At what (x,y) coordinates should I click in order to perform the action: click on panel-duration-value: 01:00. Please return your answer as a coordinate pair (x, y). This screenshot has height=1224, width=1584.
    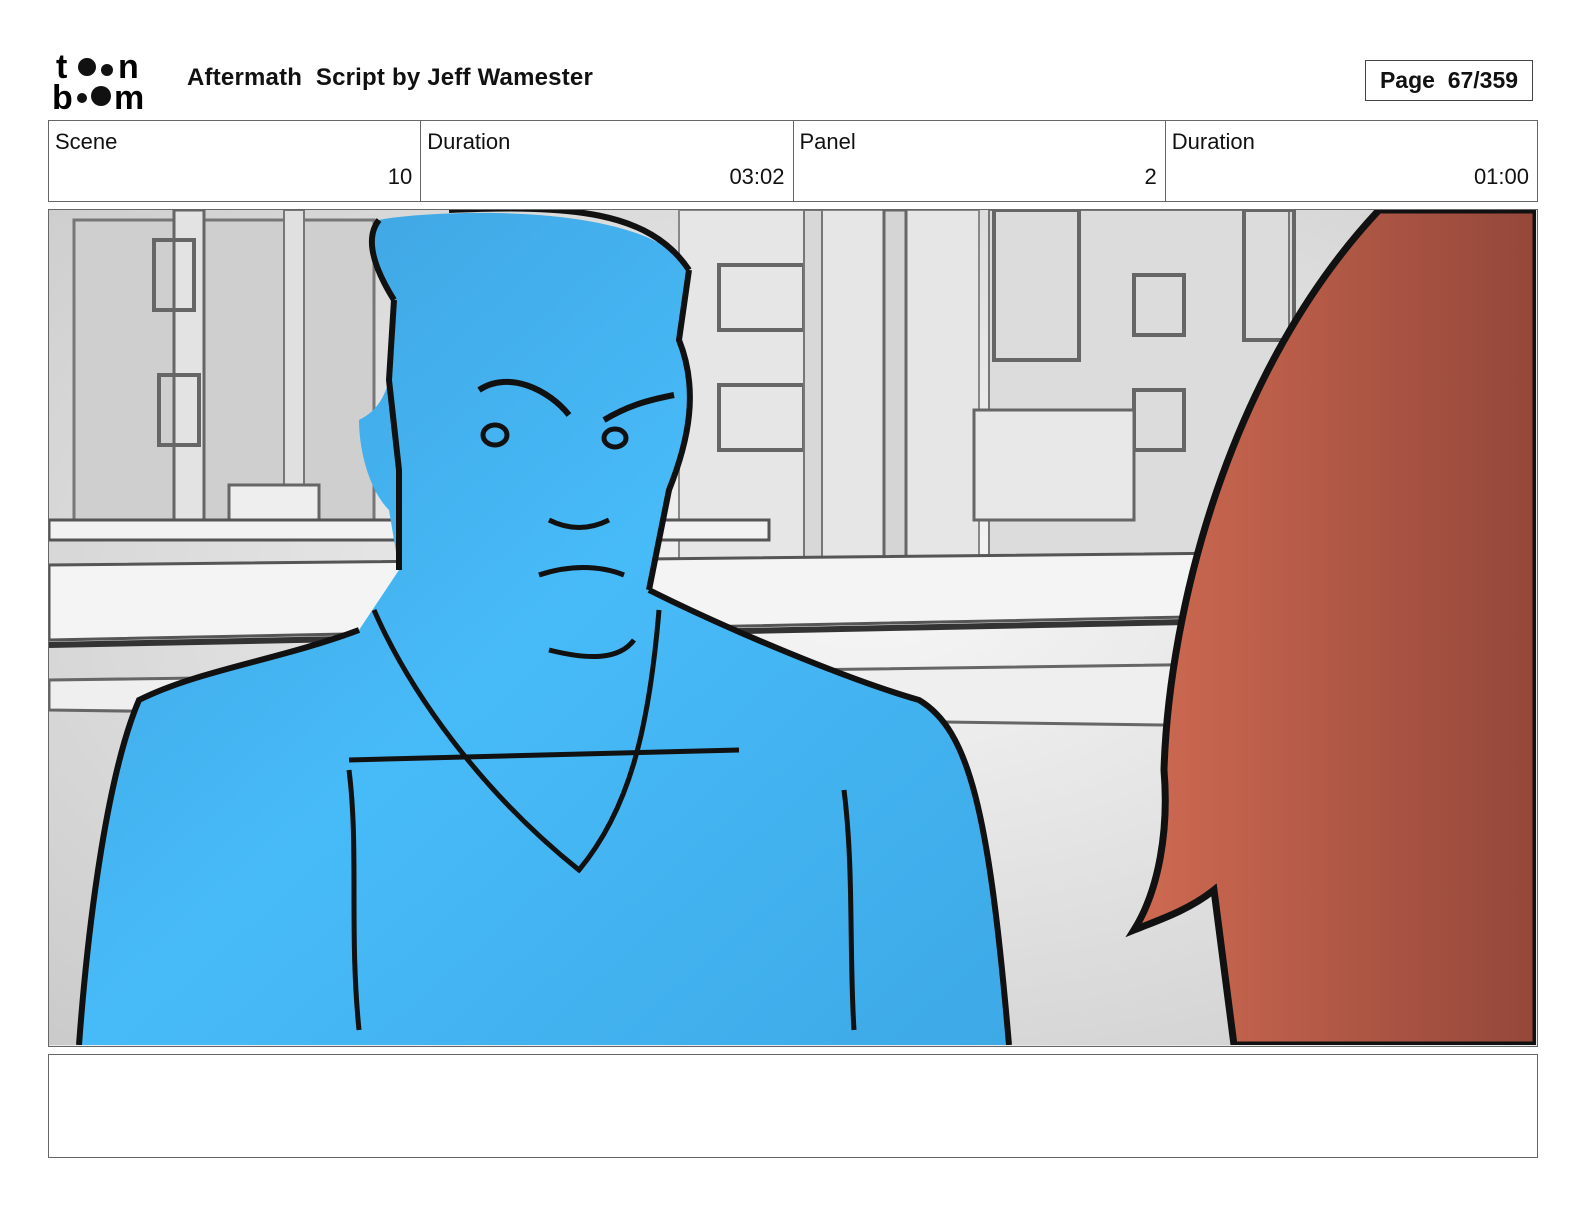
    Looking at the image, I should click on (1501, 176).